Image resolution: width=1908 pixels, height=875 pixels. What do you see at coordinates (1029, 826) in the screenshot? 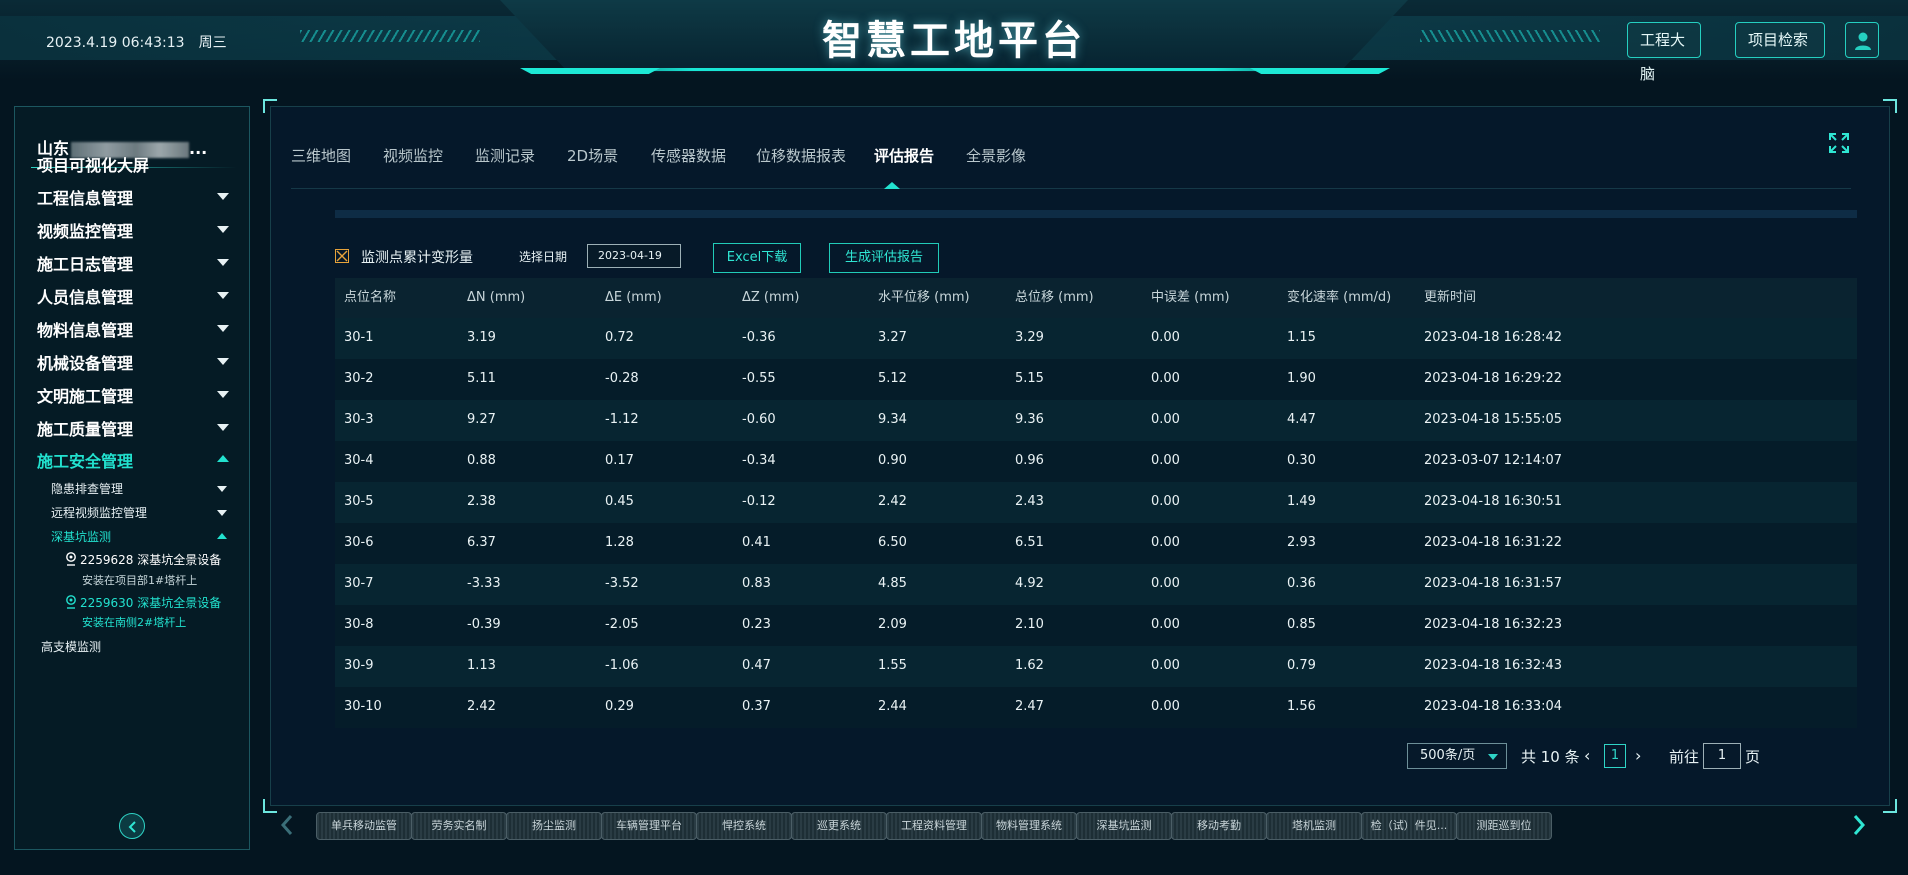
I see `bottom-app-item: 物料管理系统` at bounding box center [1029, 826].